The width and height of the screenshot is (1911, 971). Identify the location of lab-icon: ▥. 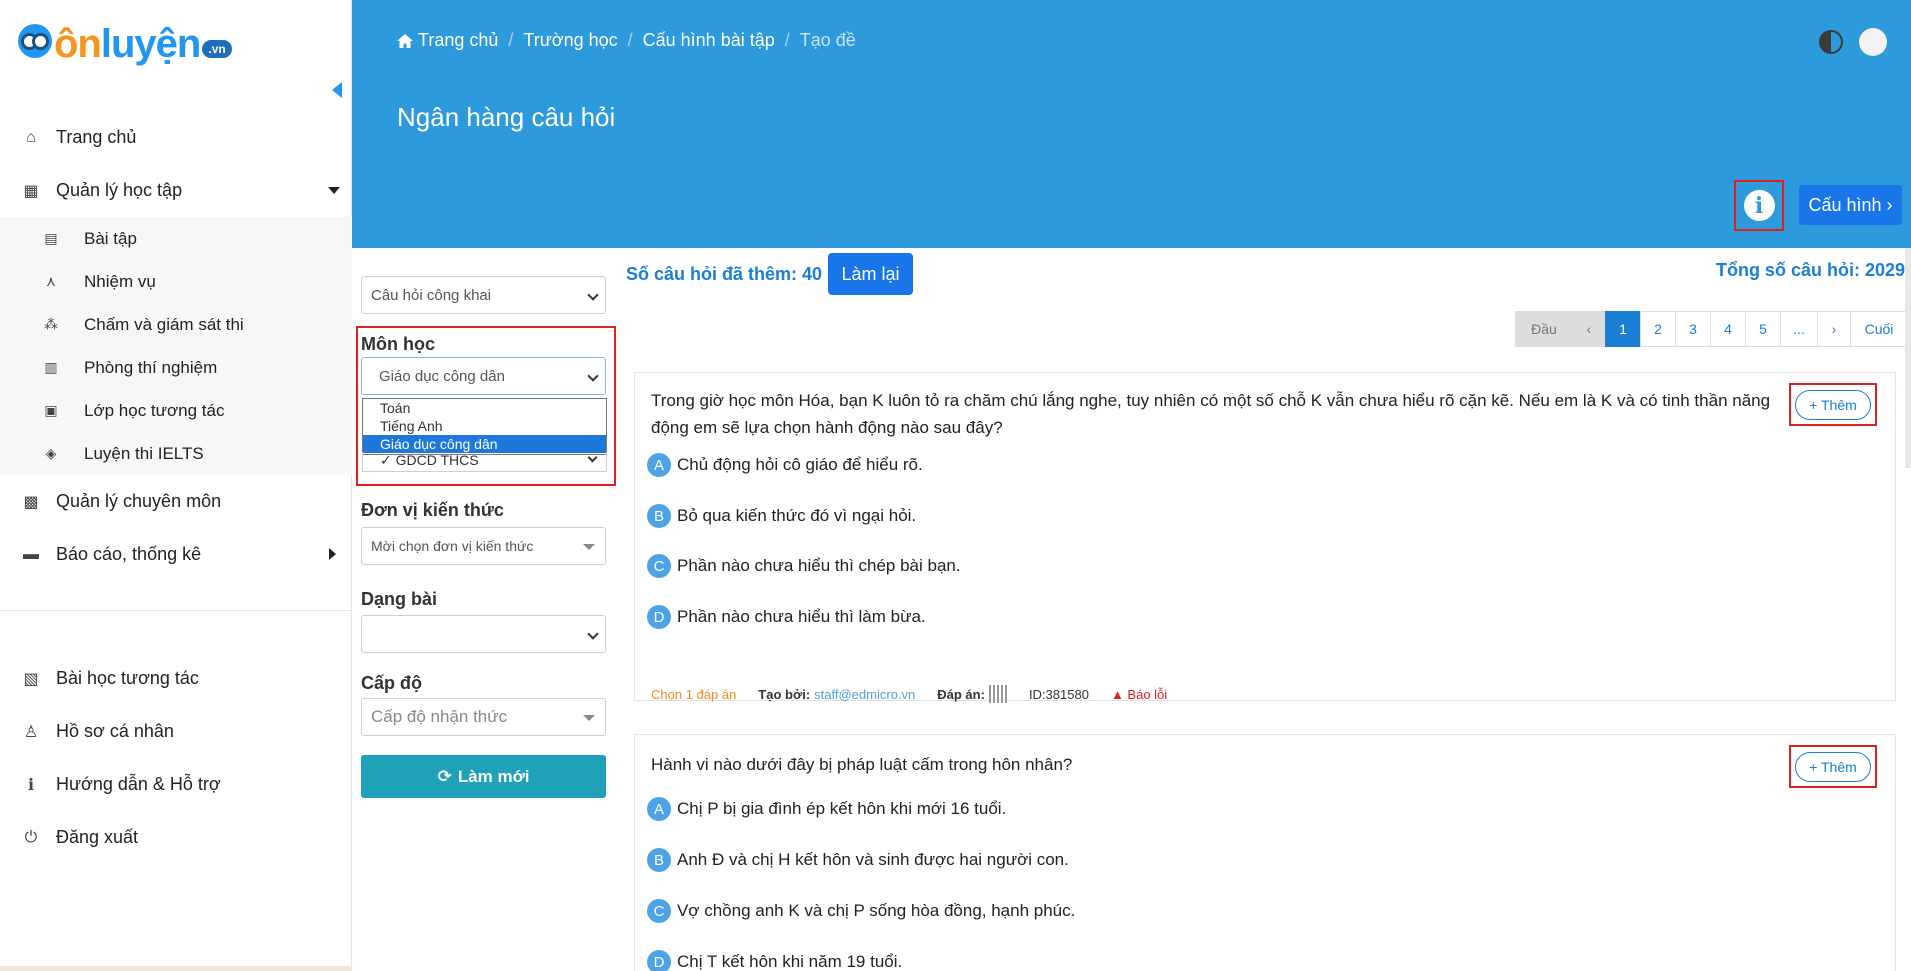
(51, 367).